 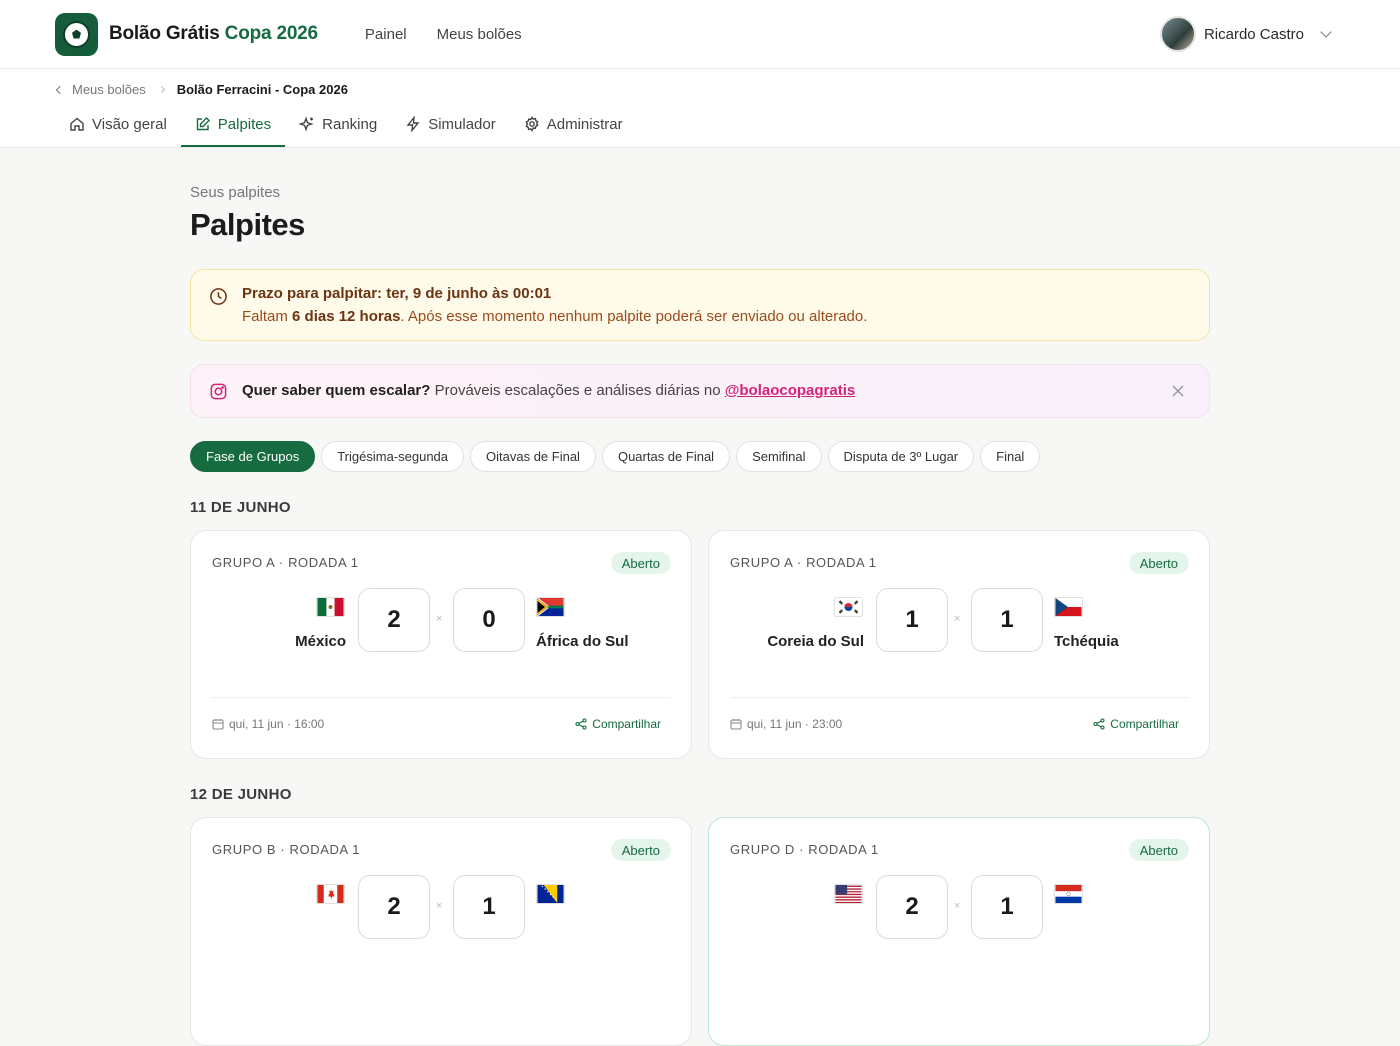 What do you see at coordinates (611, 623) in the screenshot?
I see `away-team: África do Sul` at bounding box center [611, 623].